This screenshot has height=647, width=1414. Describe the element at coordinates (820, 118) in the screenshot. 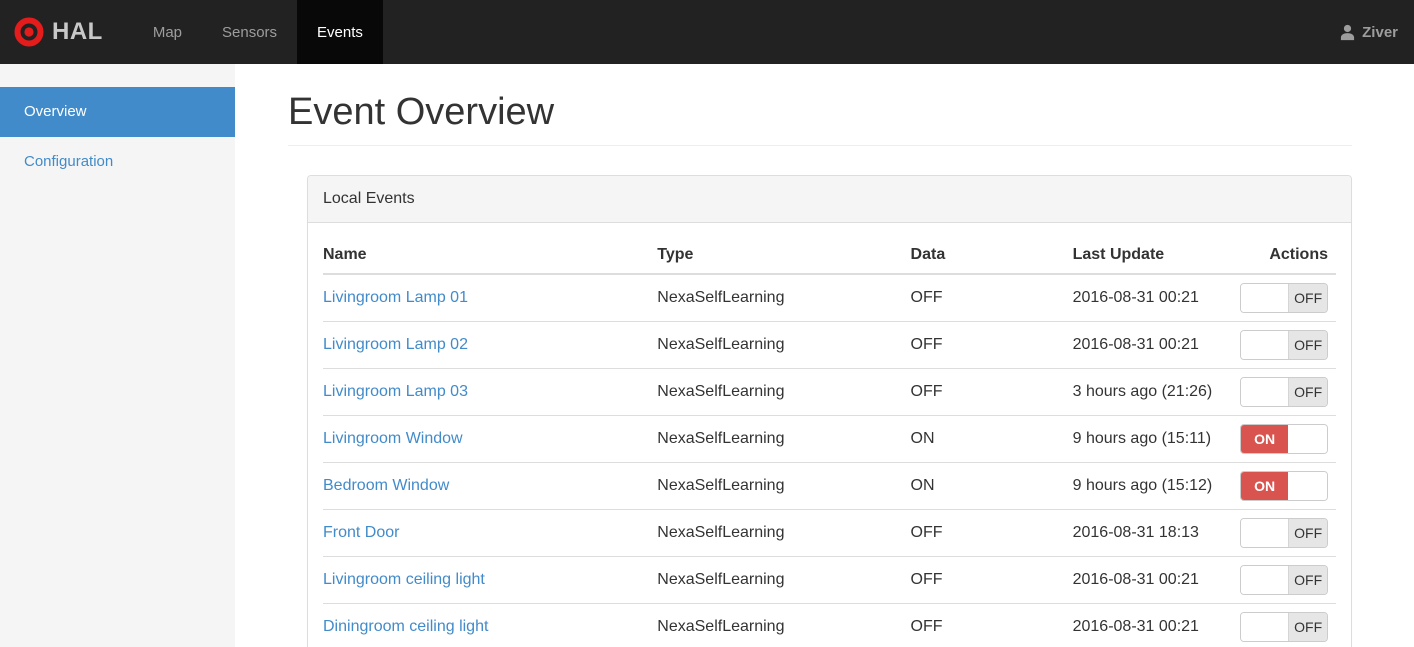

I see `page-title: Event Overview` at that location.